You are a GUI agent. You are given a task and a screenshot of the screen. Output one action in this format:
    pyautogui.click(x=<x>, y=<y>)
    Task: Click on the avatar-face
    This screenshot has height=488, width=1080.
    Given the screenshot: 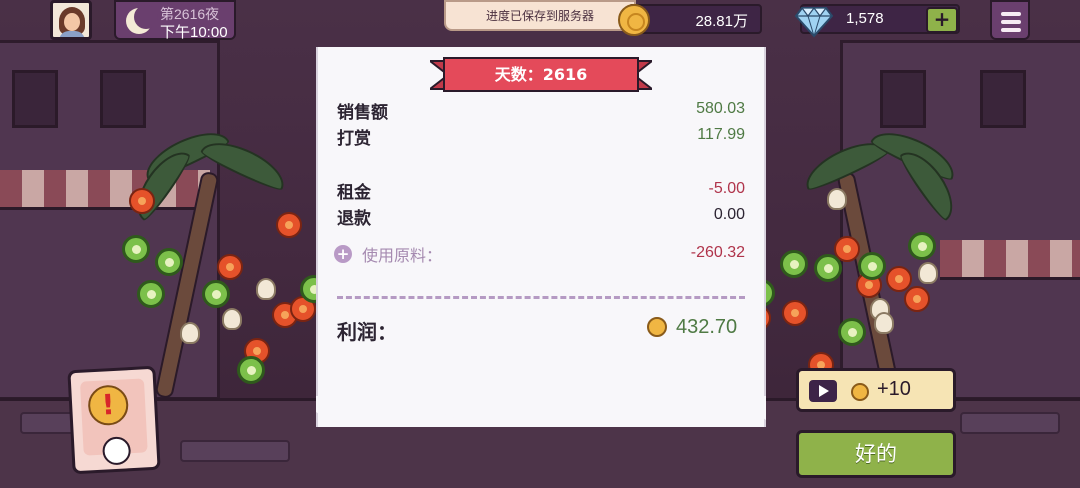 What is the action you would take?
    pyautogui.click(x=72, y=22)
    